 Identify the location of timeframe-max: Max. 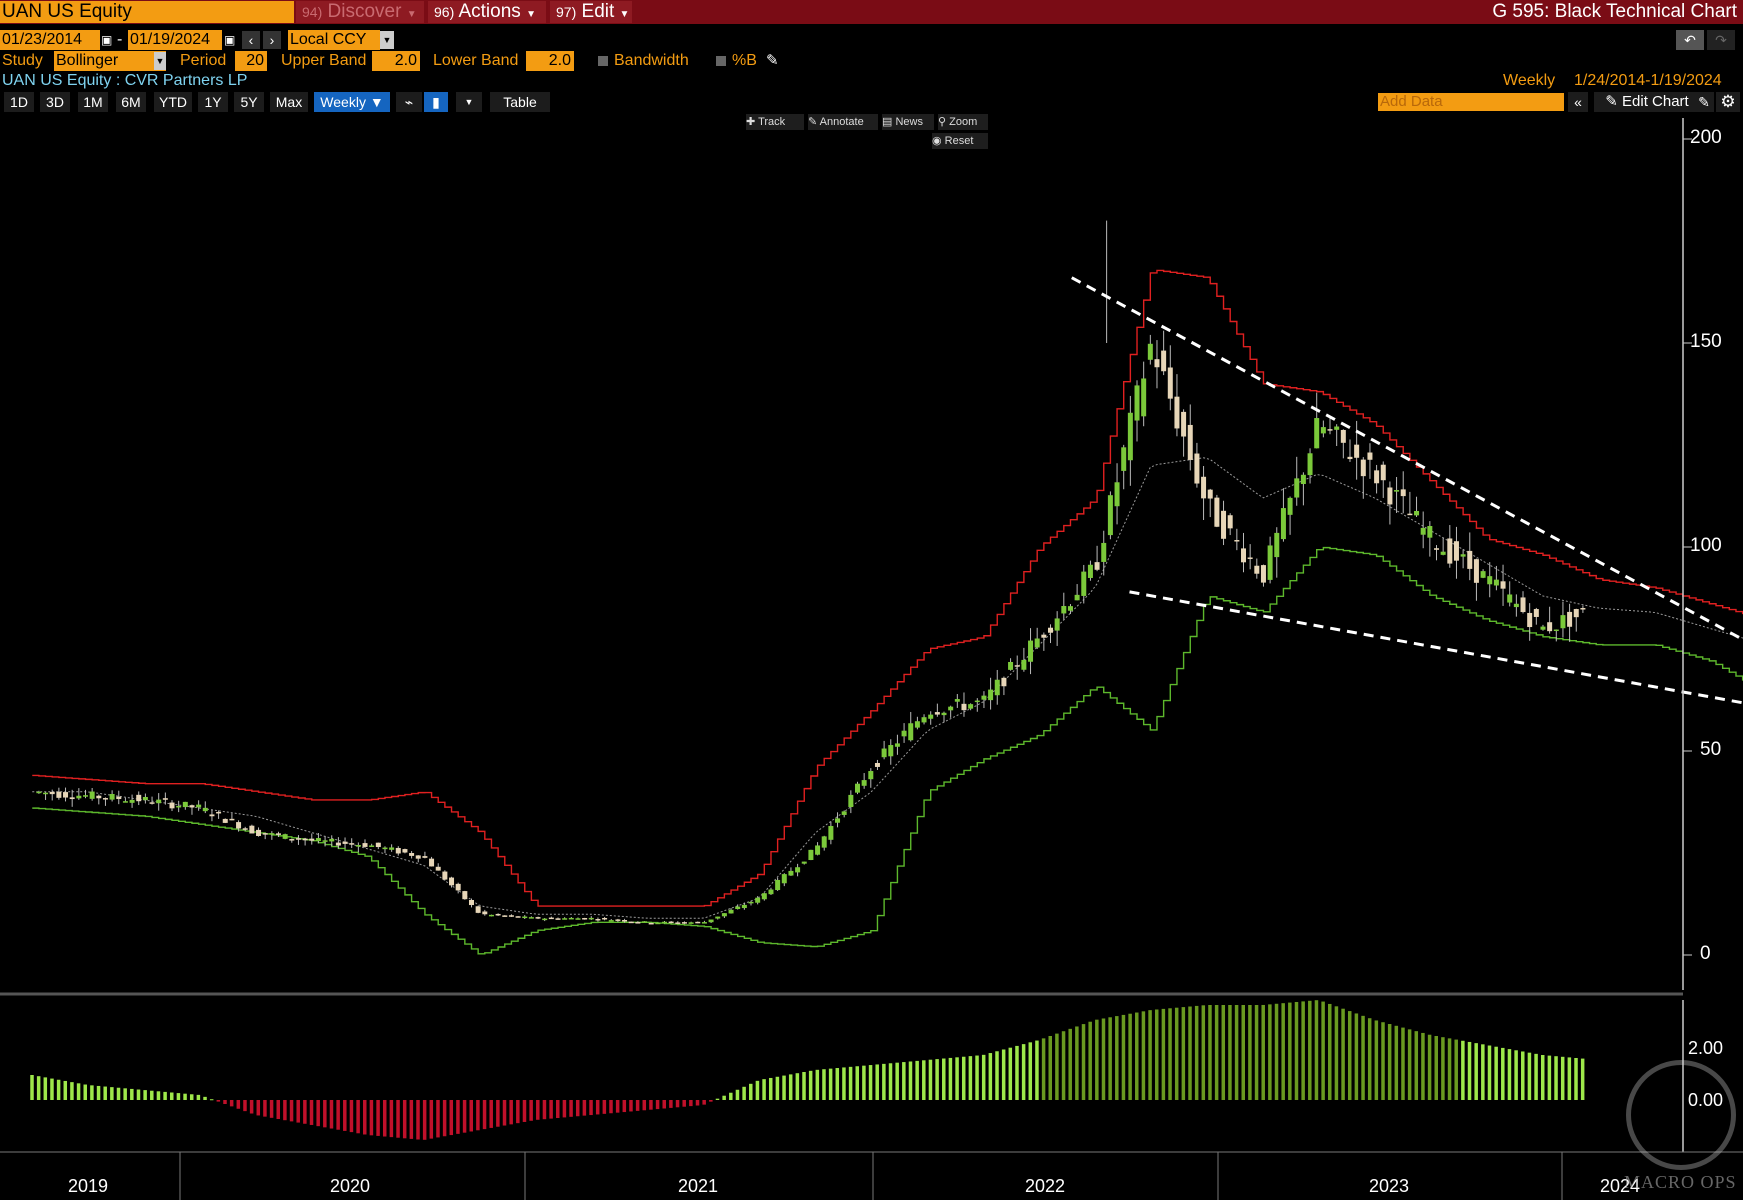
(289, 102).